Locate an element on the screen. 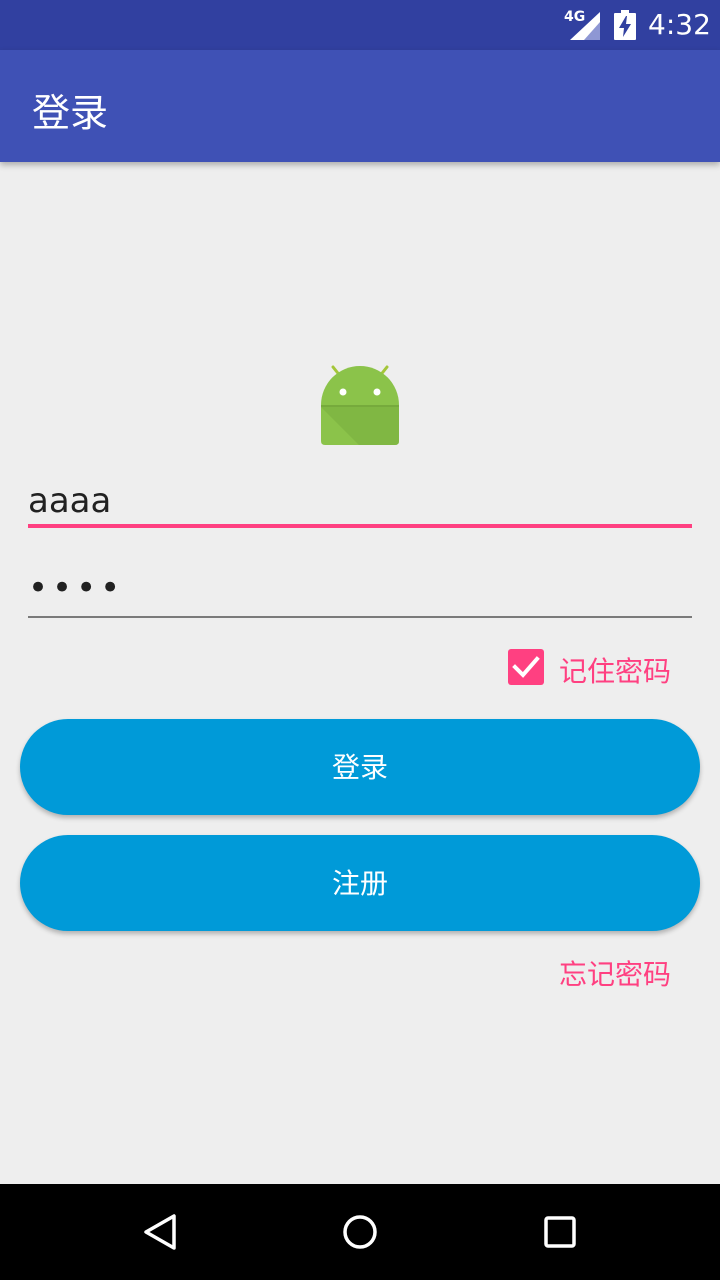 Image resolution: width=720 pixels, height=1280 pixels. remember-password-label: 记住密码 is located at coordinates (615, 670).